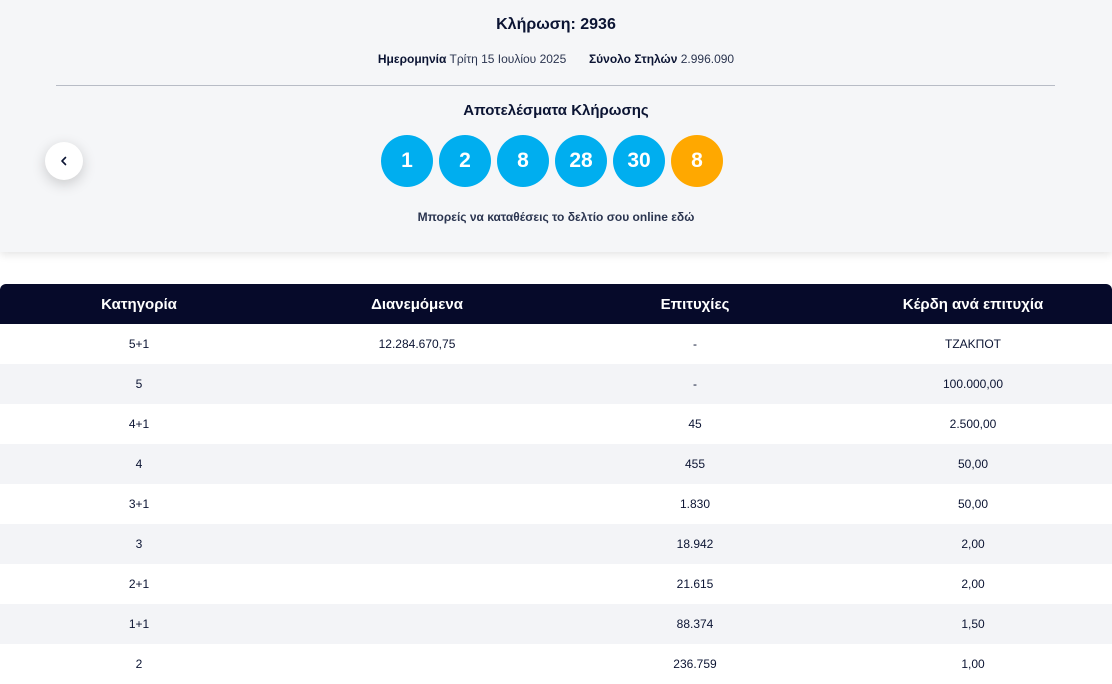 The height and width of the screenshot is (684, 1112). Describe the element at coordinates (633, 59) in the screenshot. I see `columns-label: Σύνολο Στηλών` at that location.